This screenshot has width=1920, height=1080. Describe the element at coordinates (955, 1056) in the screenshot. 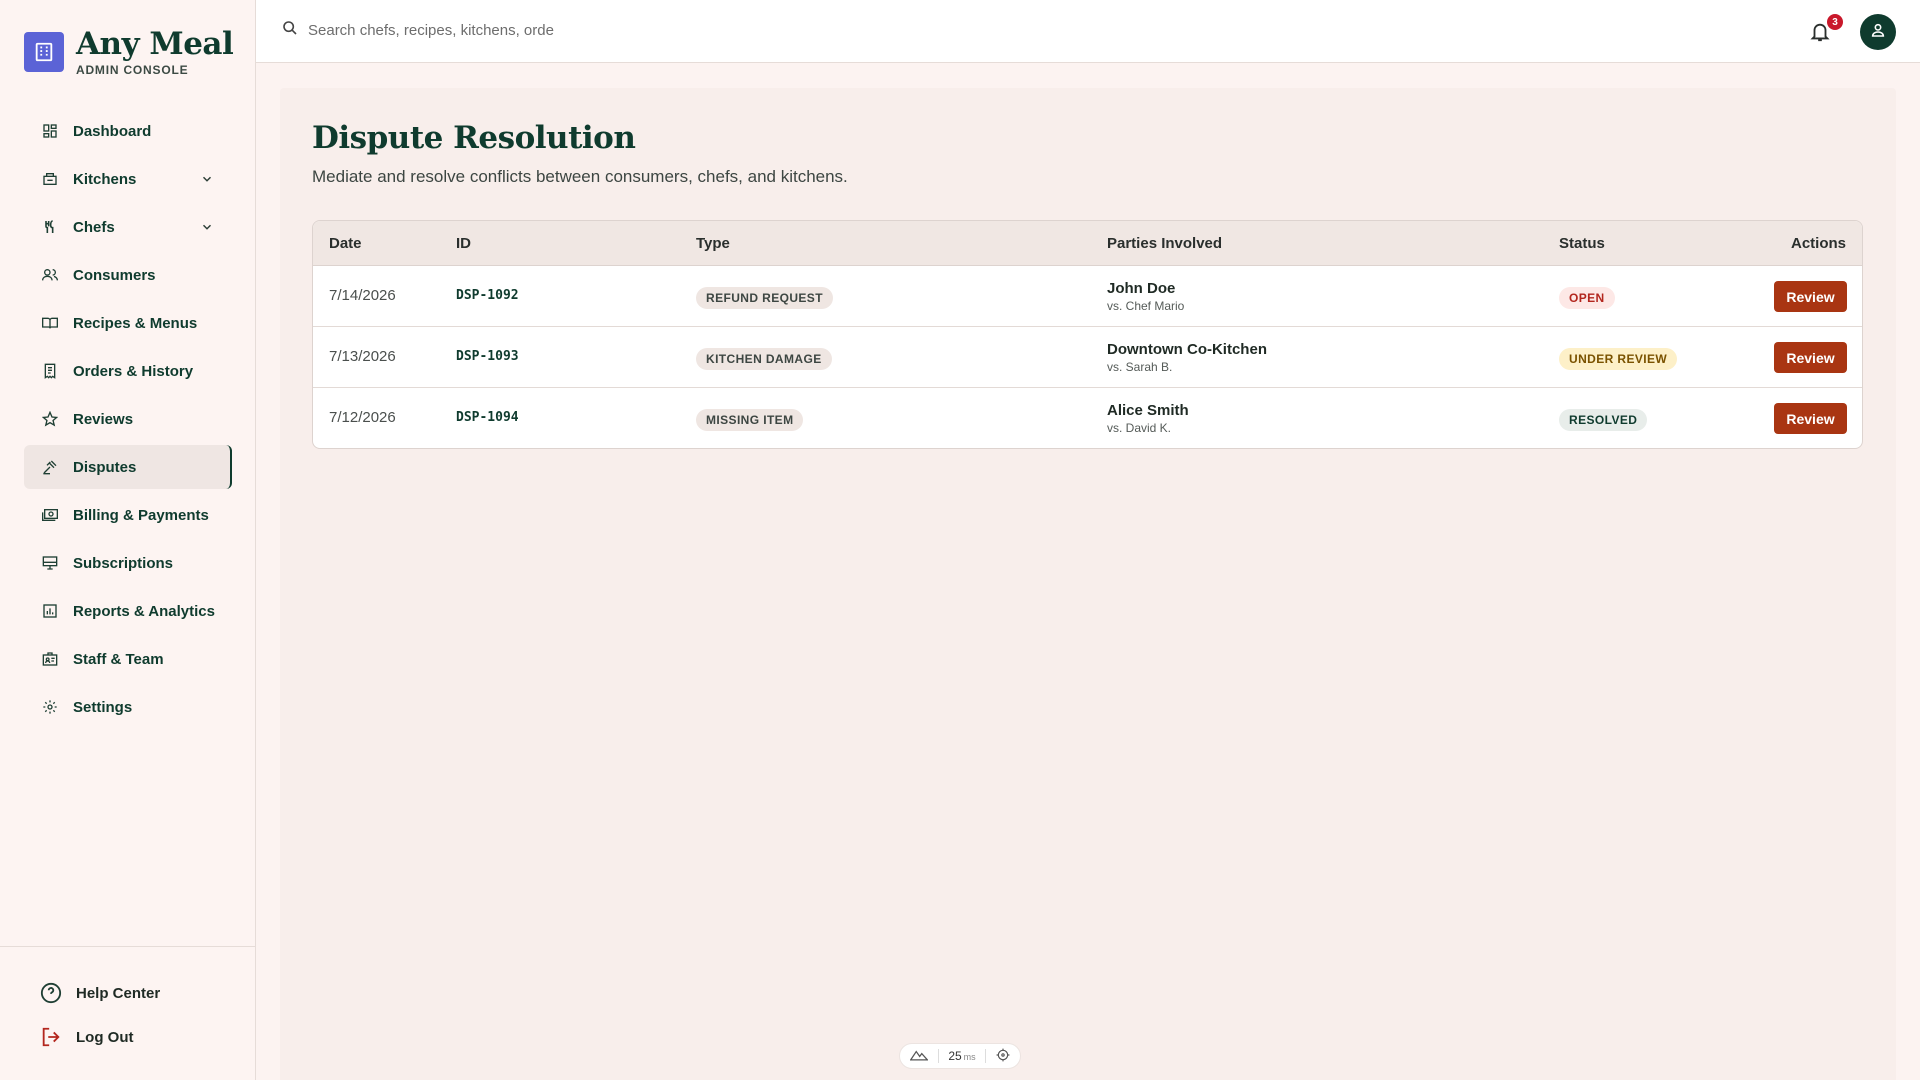

I see `render-time-value: 25` at that location.